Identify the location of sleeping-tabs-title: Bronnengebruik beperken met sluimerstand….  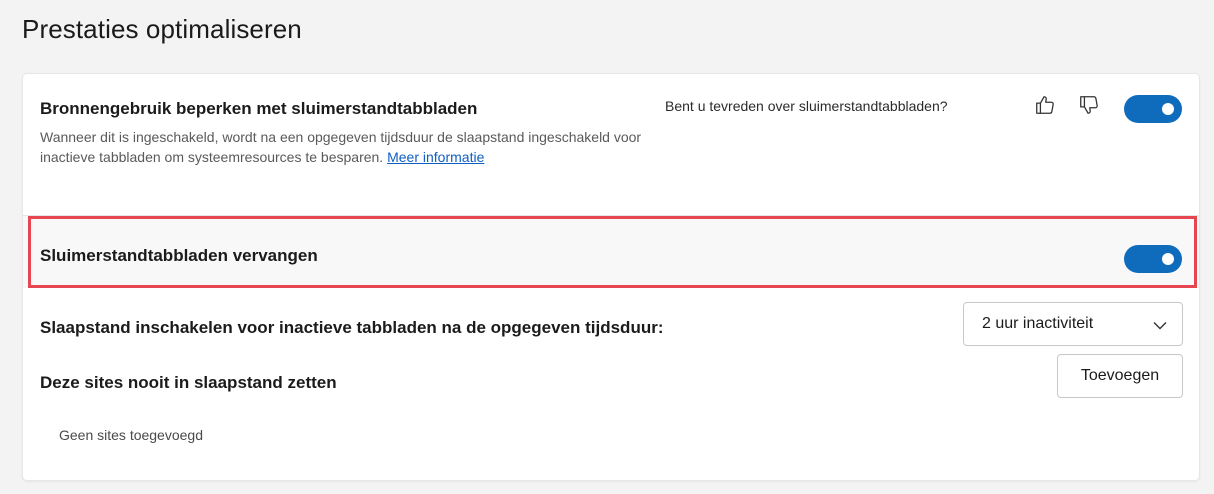
(259, 108).